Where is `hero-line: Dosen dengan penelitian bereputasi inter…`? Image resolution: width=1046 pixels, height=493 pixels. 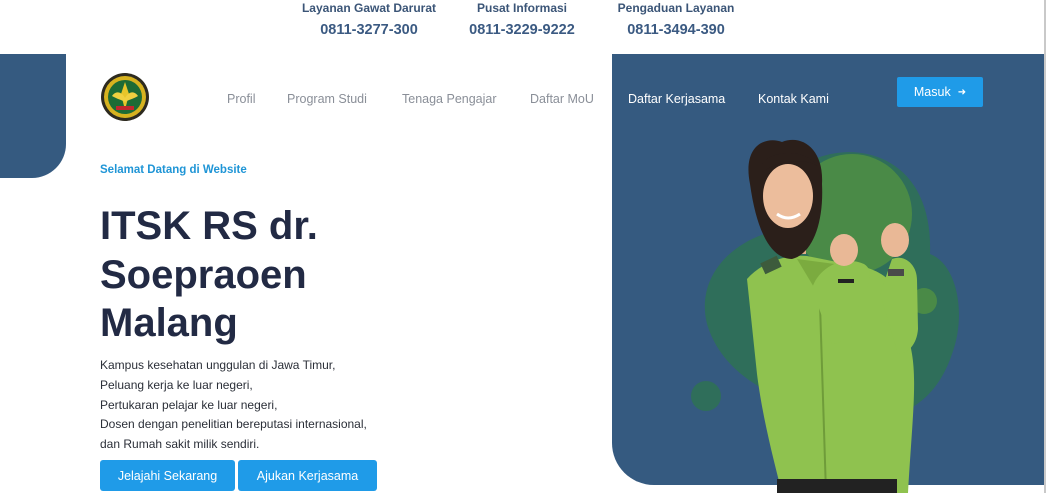
hero-line: Dosen dengan penelitian bereputasi inter… is located at coordinates (233, 424).